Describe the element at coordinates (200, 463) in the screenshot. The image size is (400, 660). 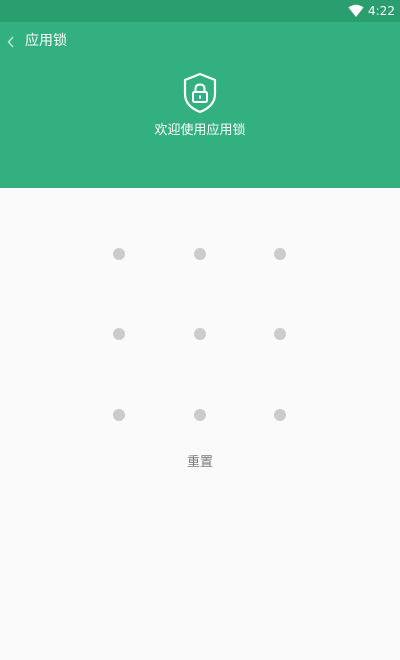
I see `reset-button: 重置` at that location.